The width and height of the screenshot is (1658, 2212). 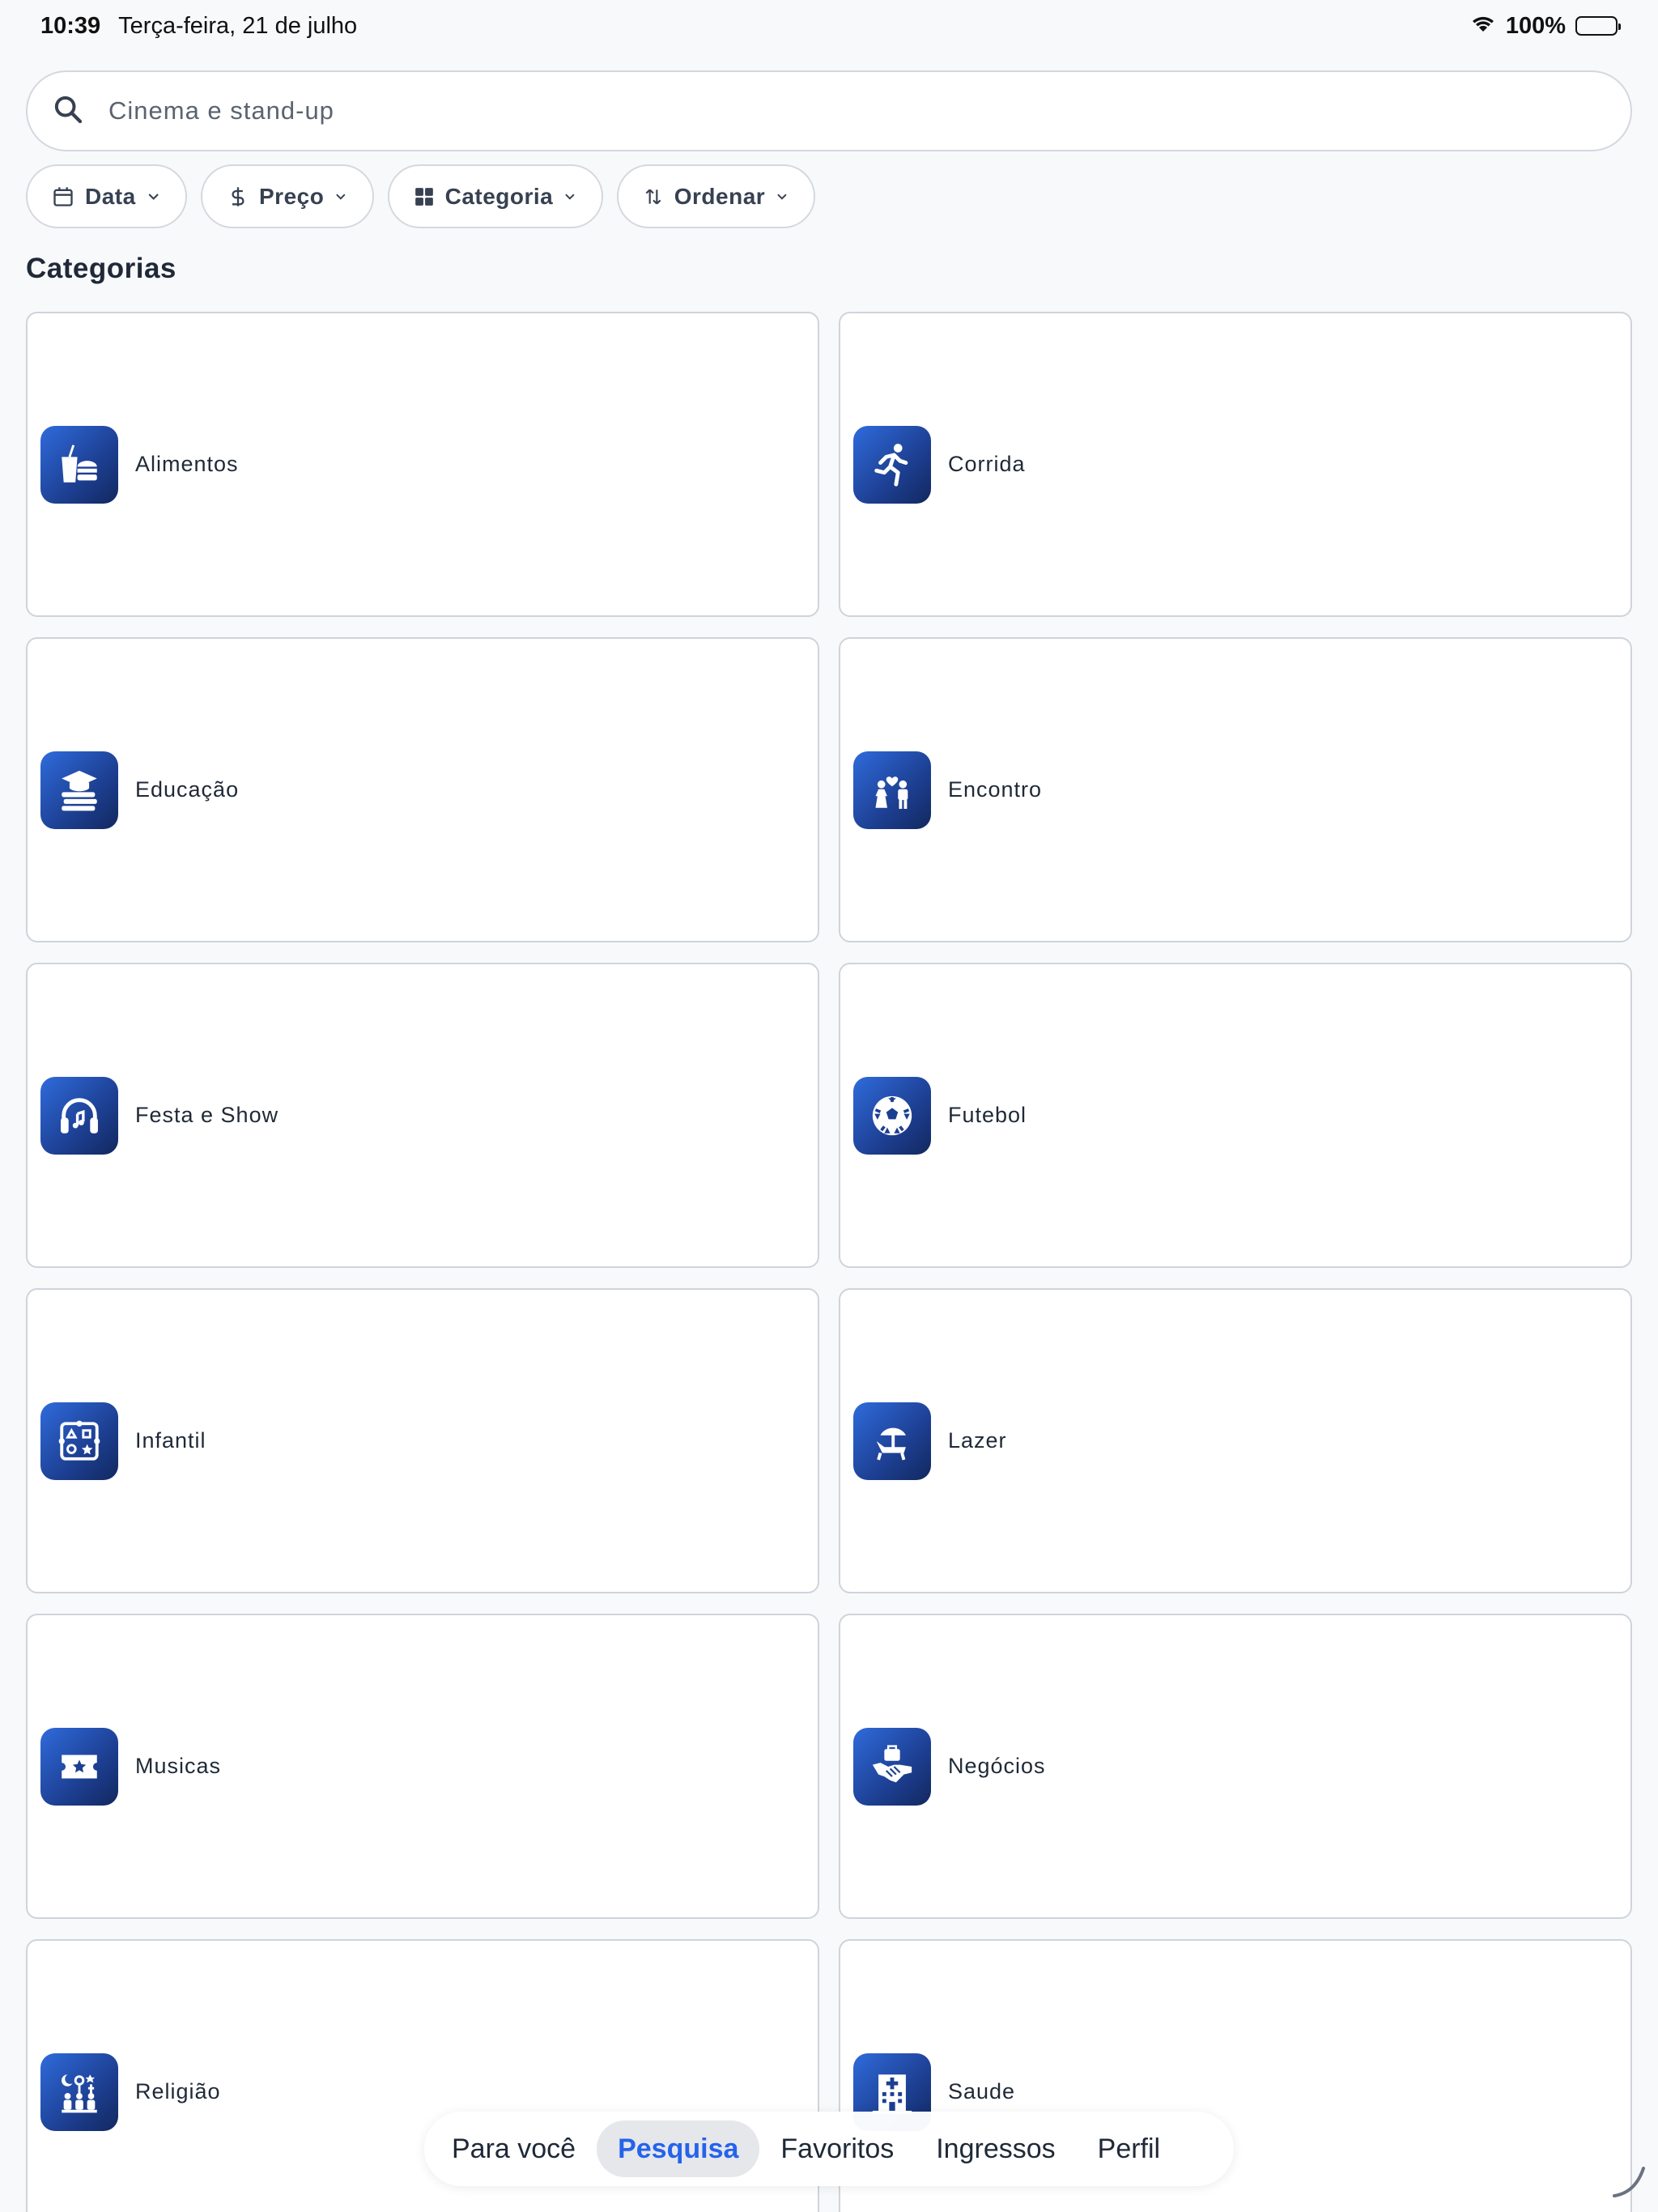 I want to click on status-bar: 10:39 Terça-feira, 21 de julho 100%, so click(x=829, y=26).